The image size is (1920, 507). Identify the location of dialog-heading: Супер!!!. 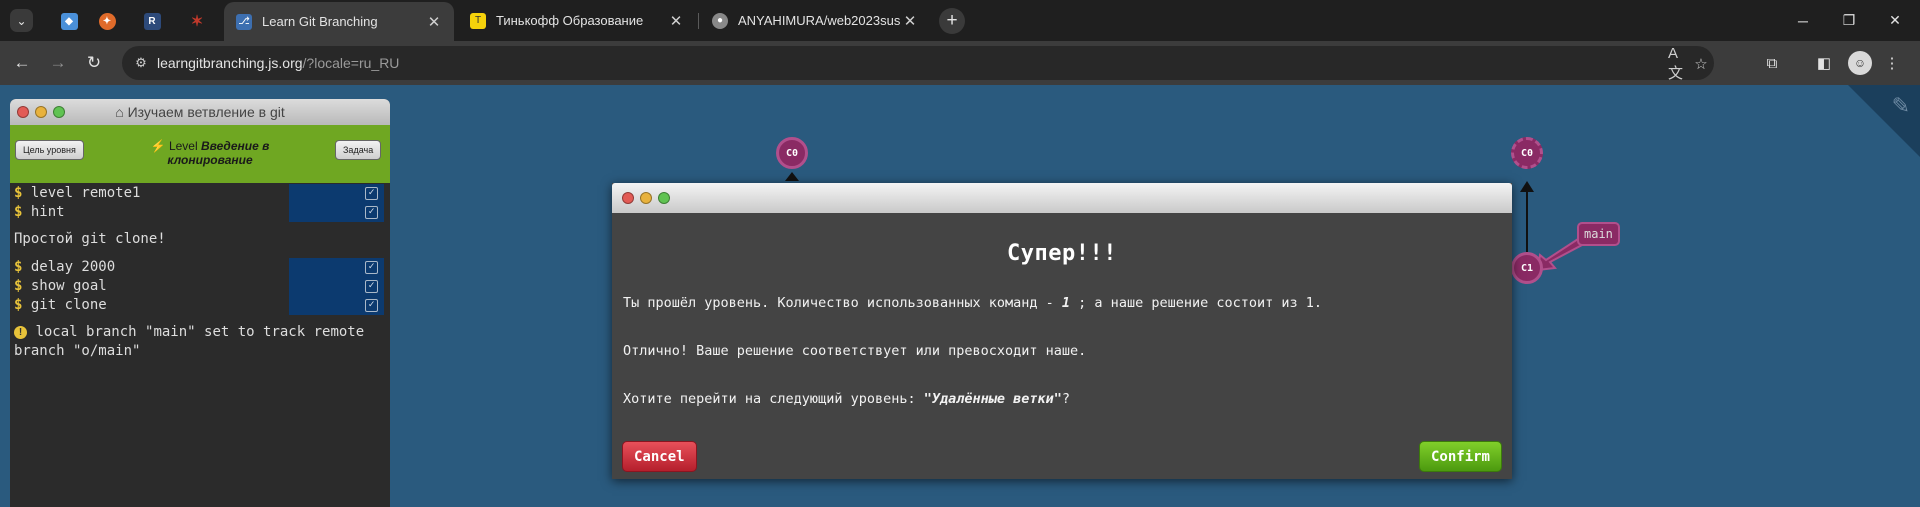
(1062, 253).